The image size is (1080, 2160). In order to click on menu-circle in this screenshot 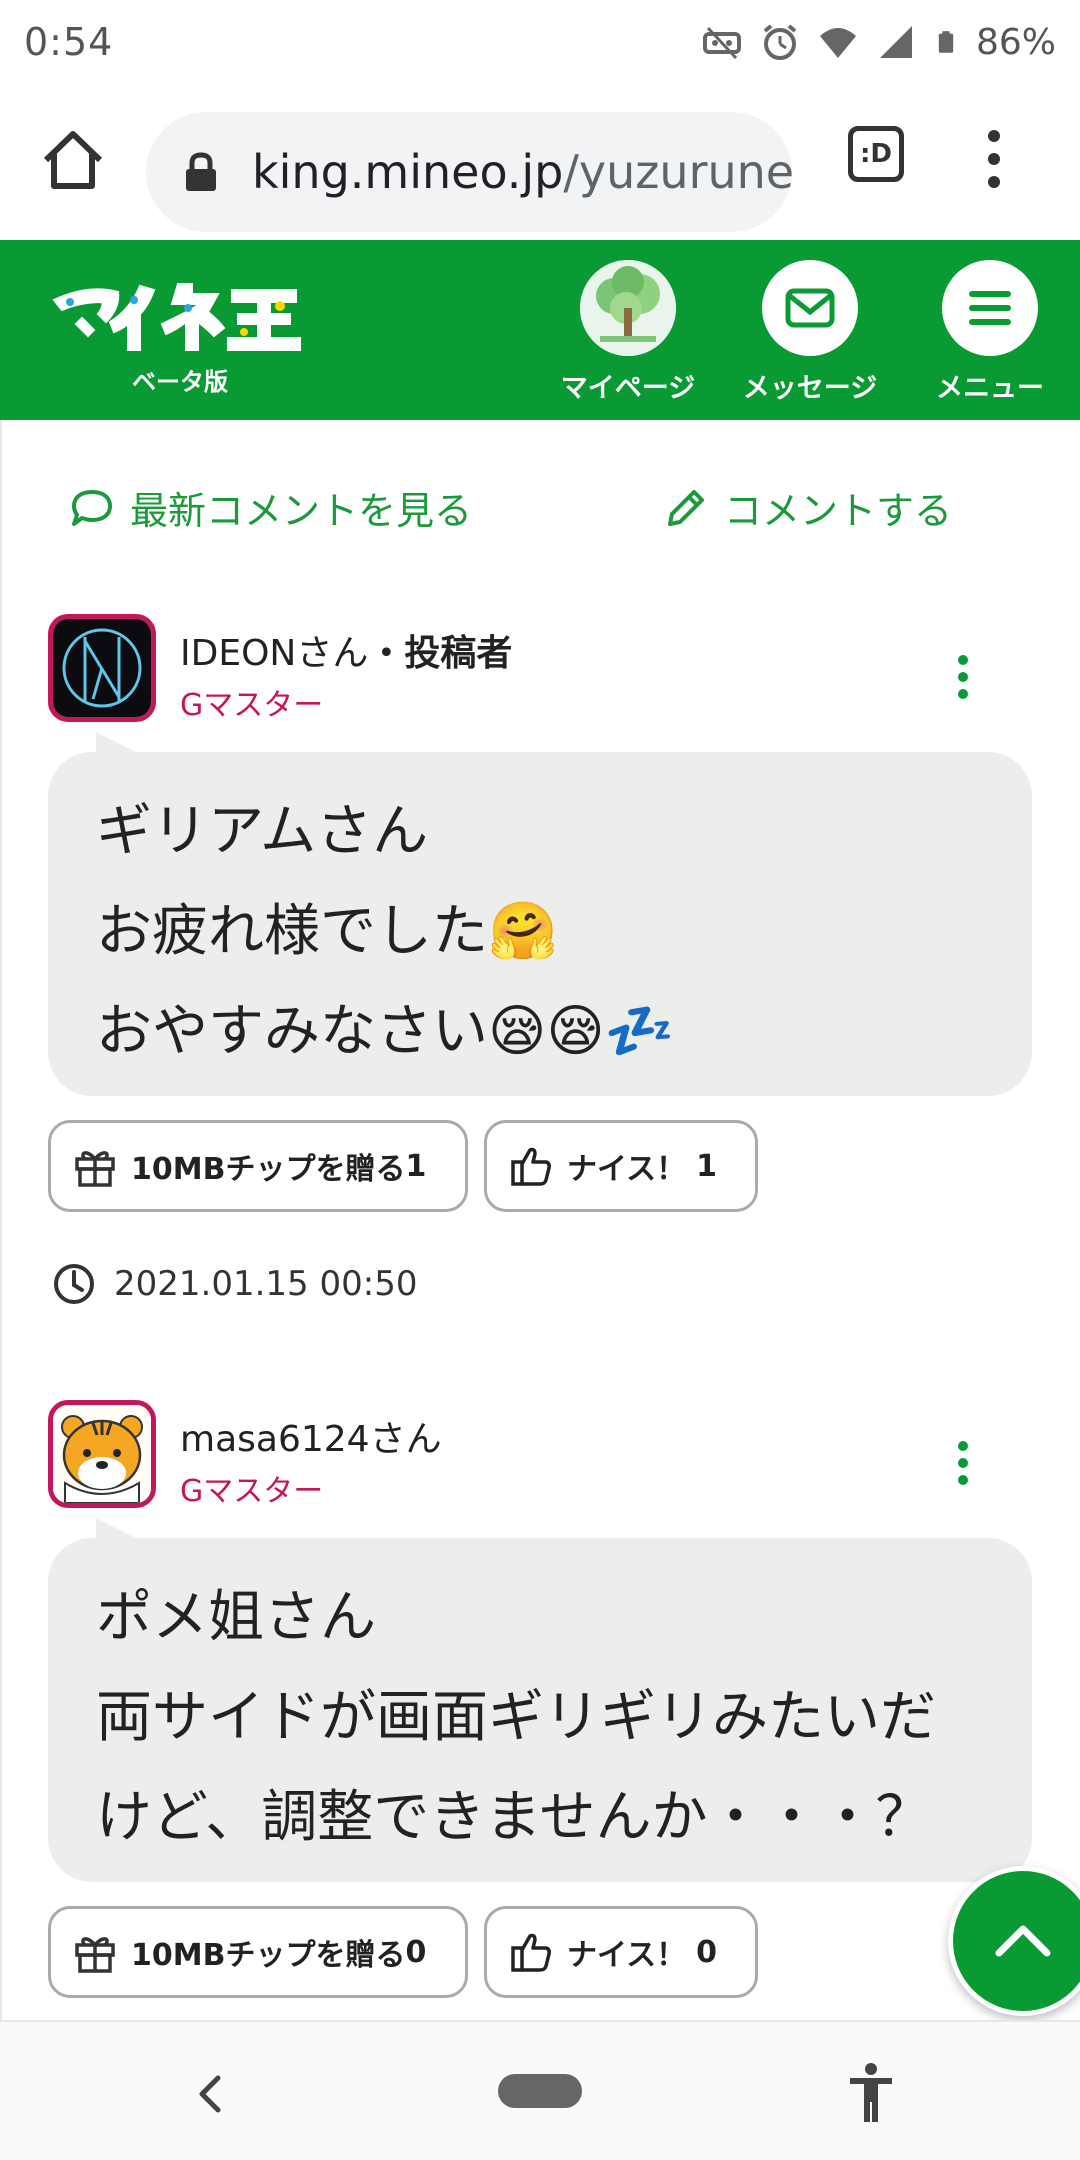, I will do `click(990, 308)`.